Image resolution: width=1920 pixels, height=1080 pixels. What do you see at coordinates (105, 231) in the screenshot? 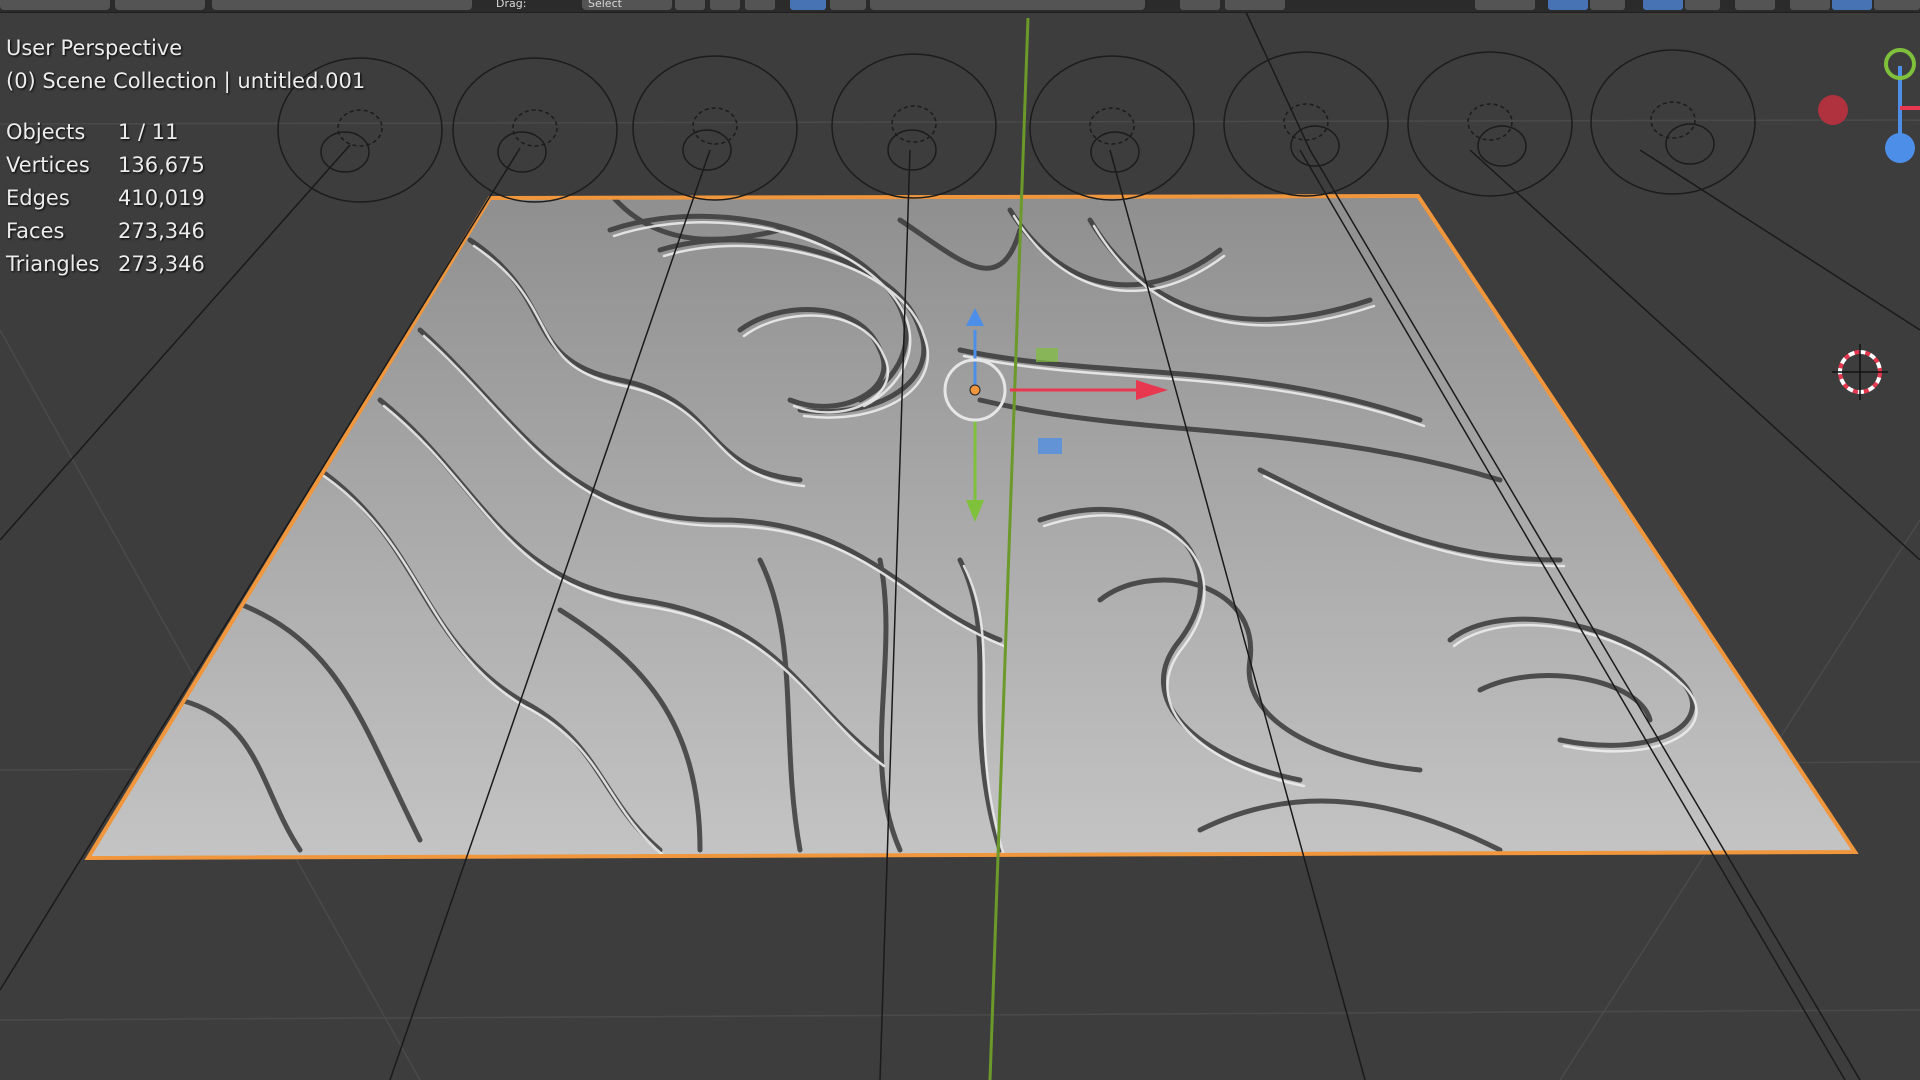
I see `stat-row-faces: Faces 273,346` at bounding box center [105, 231].